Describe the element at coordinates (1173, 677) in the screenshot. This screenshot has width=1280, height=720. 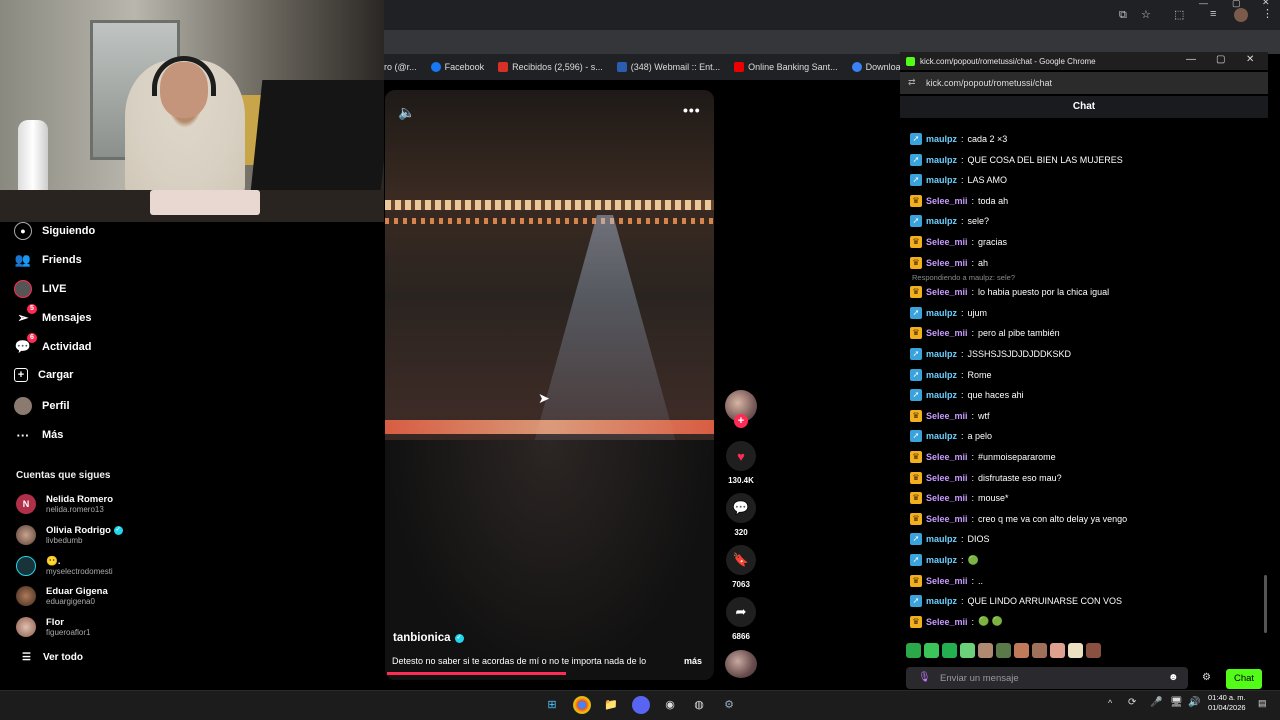
I see `emoji-icon: ☻` at that location.